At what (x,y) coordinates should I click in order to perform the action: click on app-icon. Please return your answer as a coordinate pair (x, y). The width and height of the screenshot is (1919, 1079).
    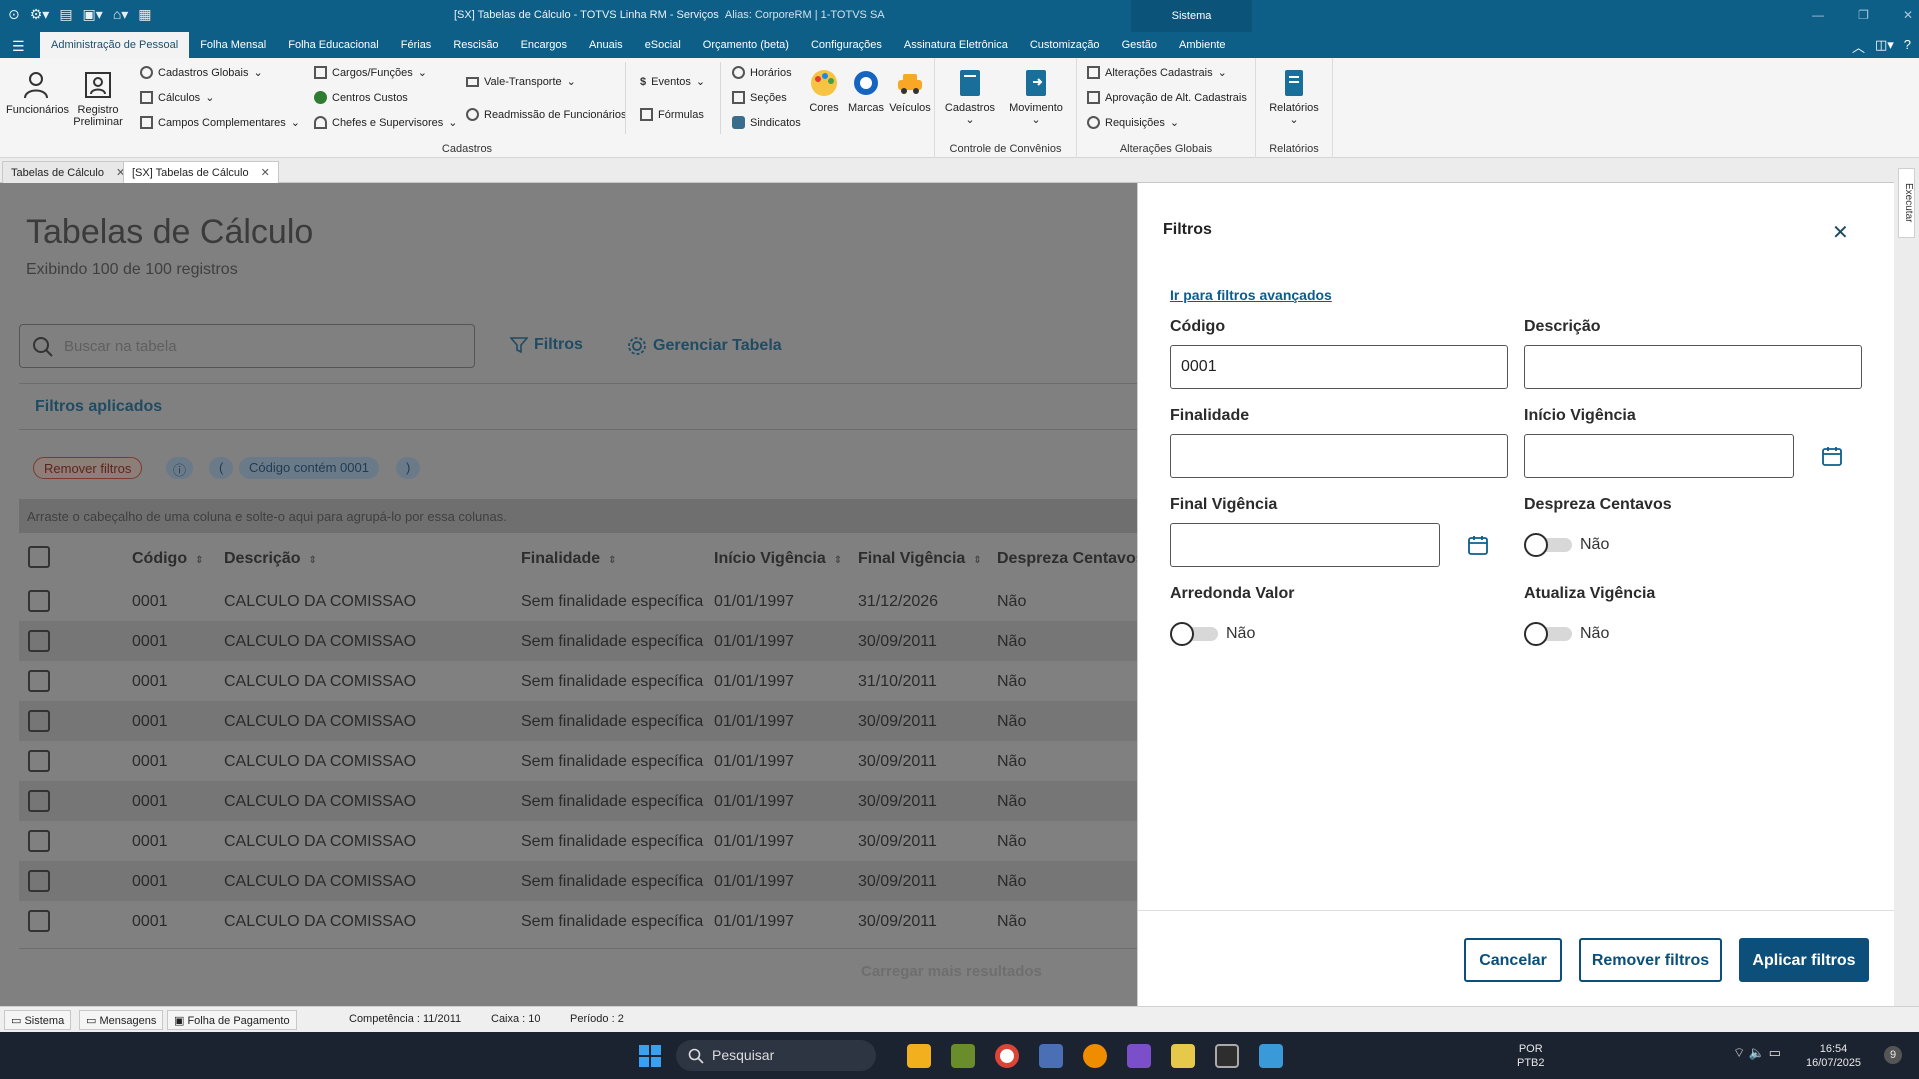
    Looking at the image, I should click on (1051, 1056).